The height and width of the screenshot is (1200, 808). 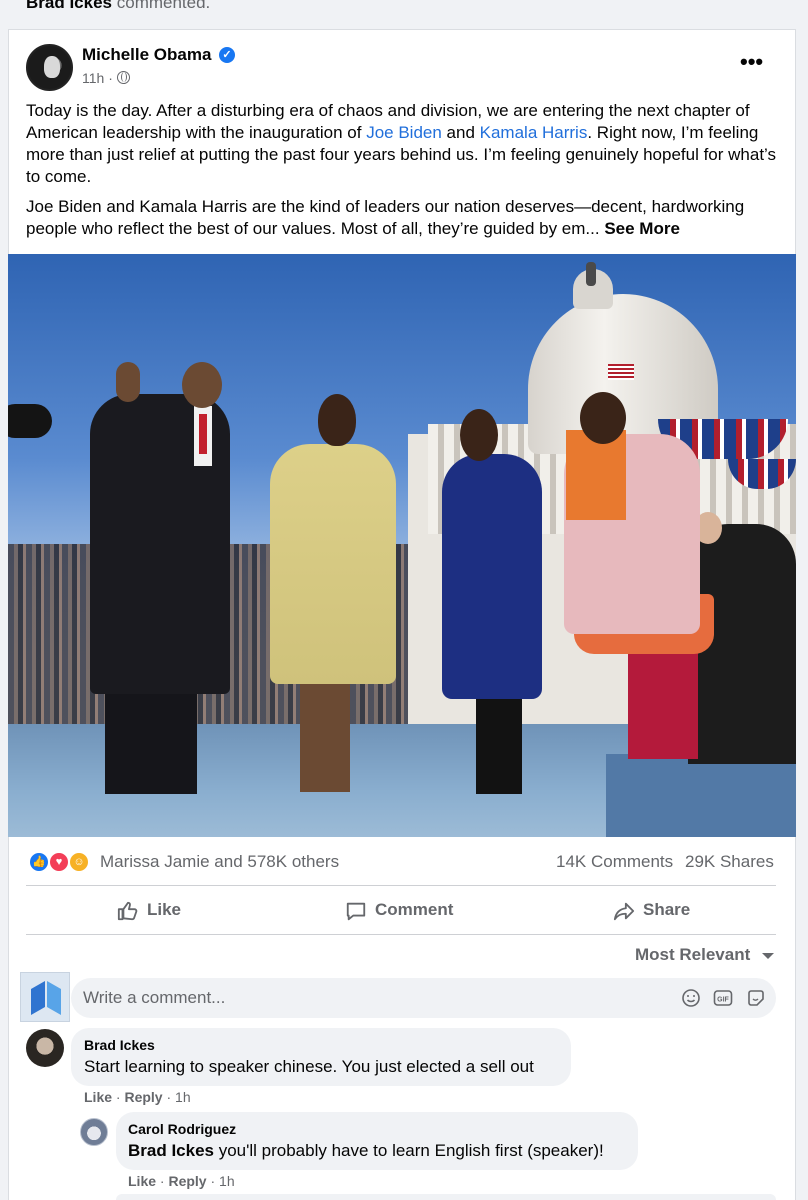 I want to click on photo-figure-3-coat, so click(x=492, y=576).